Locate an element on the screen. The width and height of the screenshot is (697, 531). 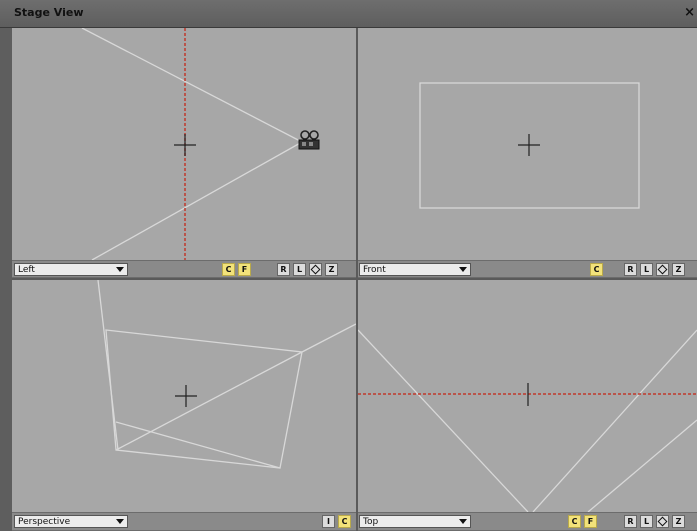
frustum-edge-right is located at coordinates (614, 420).